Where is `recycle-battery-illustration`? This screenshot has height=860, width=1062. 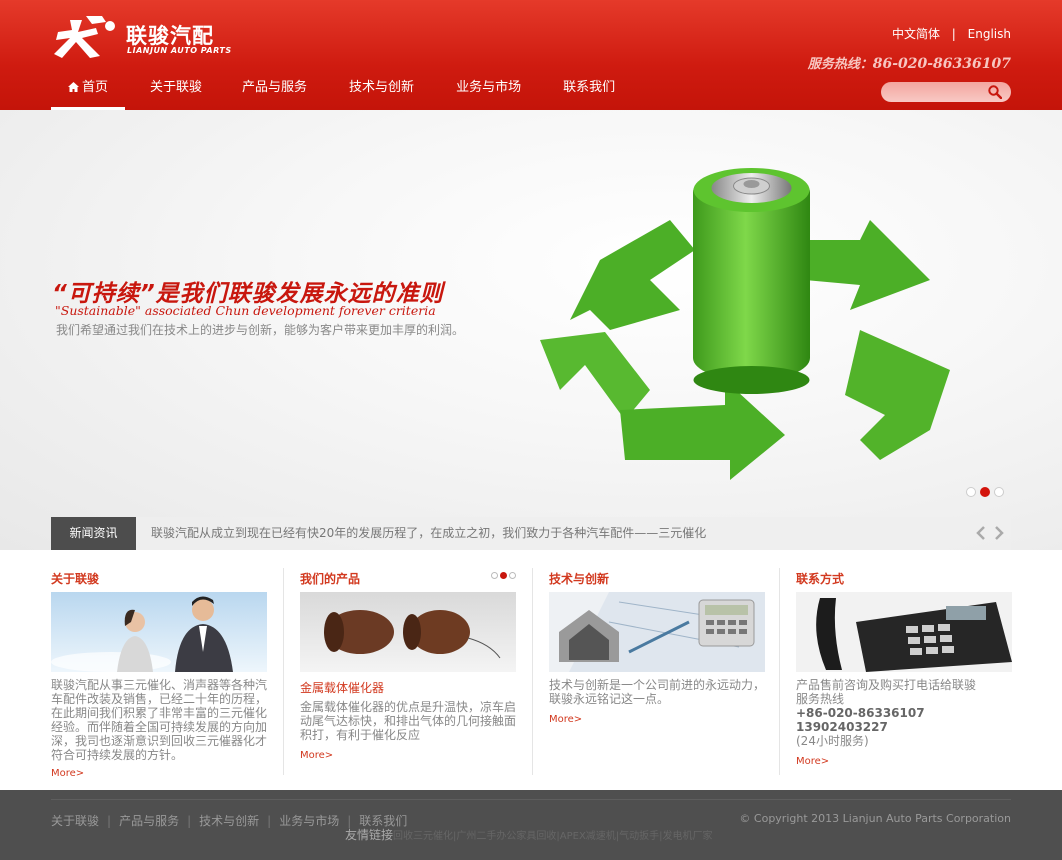 recycle-battery-illustration is located at coordinates (745, 324).